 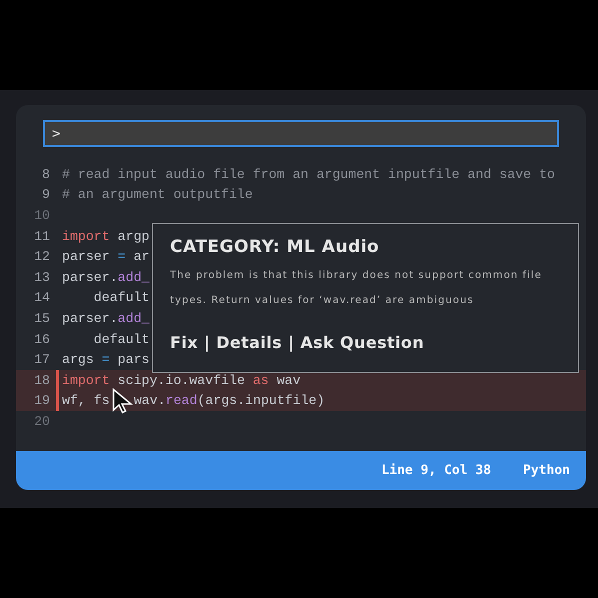 I want to click on line-number: 13, so click(x=41, y=277).